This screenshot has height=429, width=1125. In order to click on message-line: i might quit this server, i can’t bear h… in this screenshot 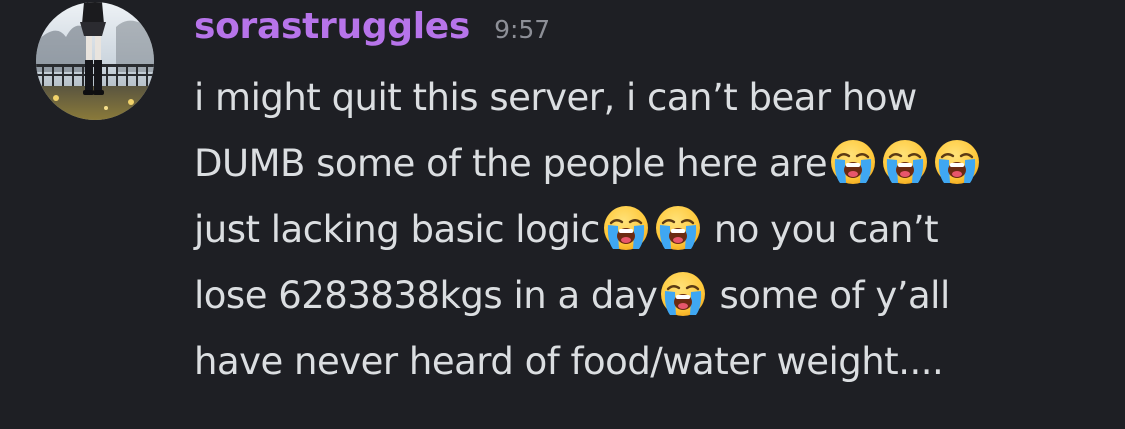, I will do `click(644, 103)`.